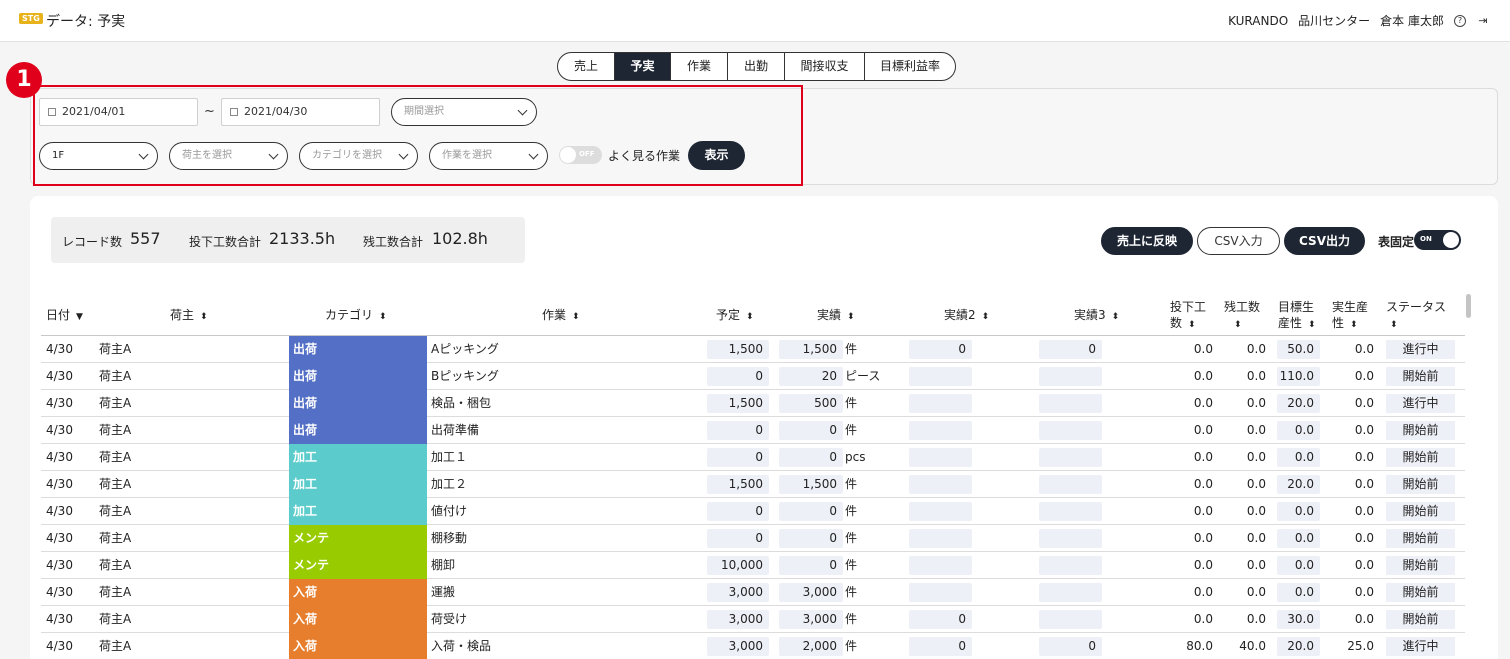 The image size is (1510, 659). I want to click on task-select: 作業を選択, so click(488, 156).